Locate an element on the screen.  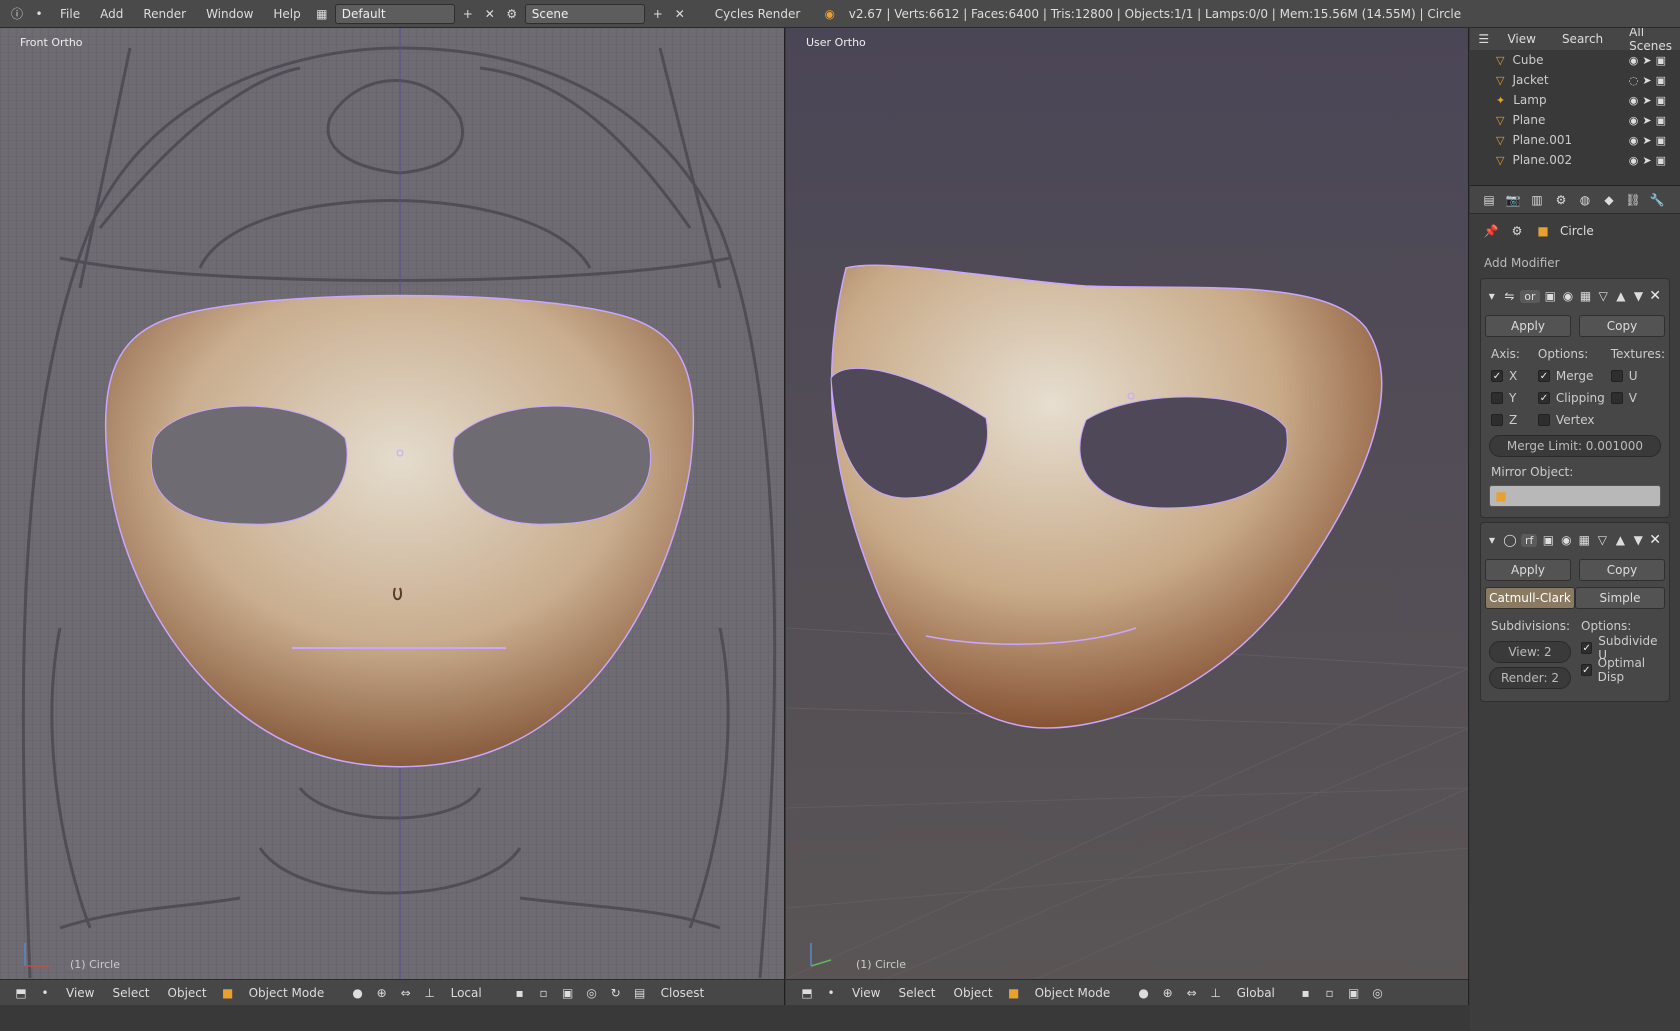
outliner-scenes-select: All Scenes is located at coordinates (1650, 40).